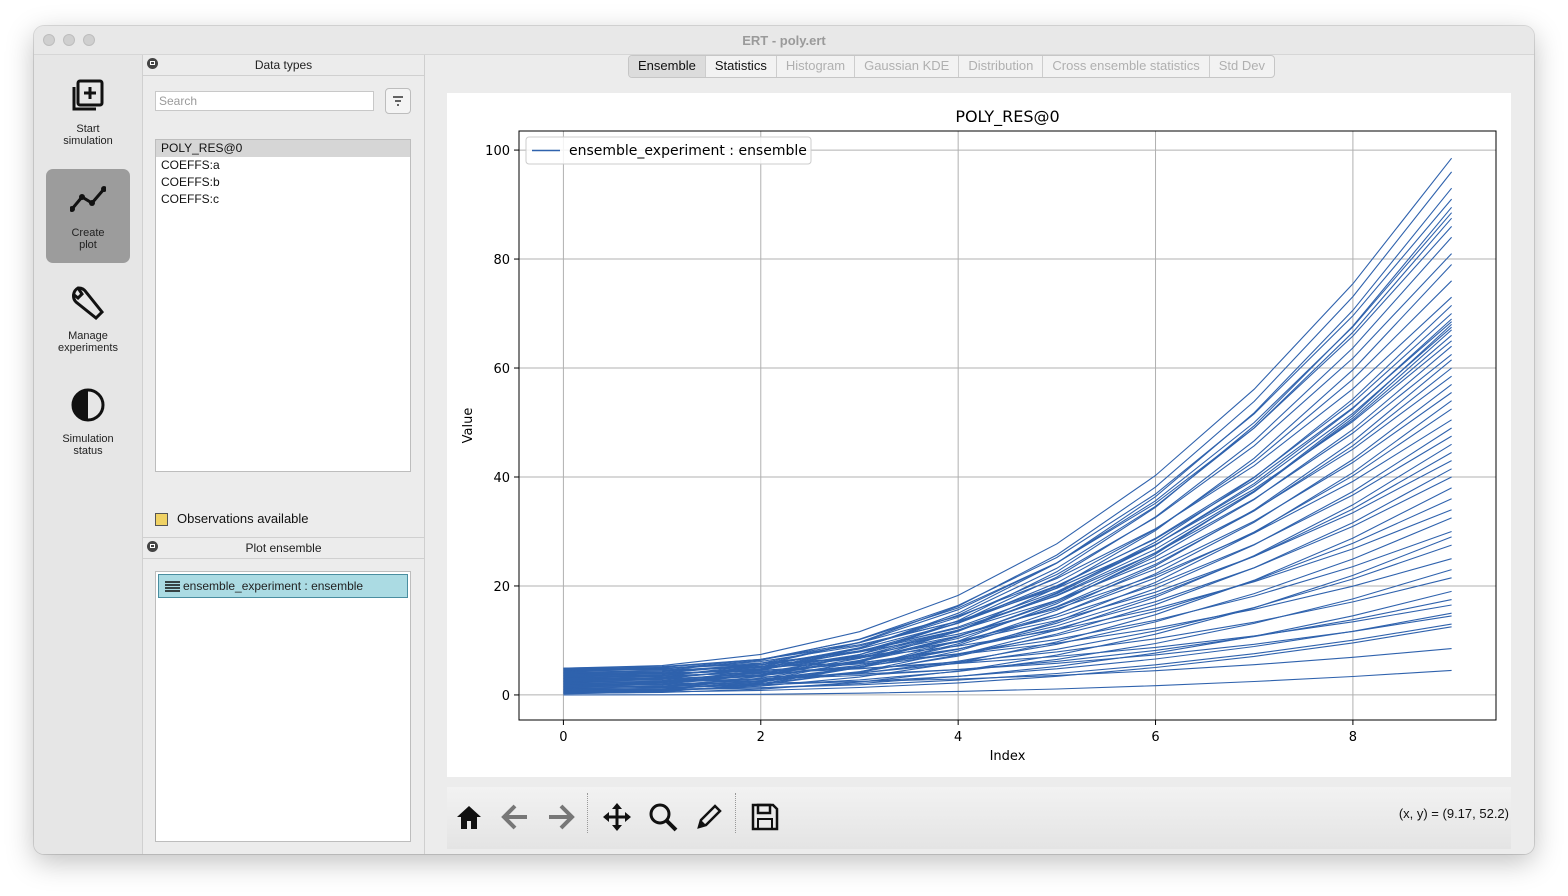 The width and height of the screenshot is (1568, 896). I want to click on save-icon, so click(765, 817).